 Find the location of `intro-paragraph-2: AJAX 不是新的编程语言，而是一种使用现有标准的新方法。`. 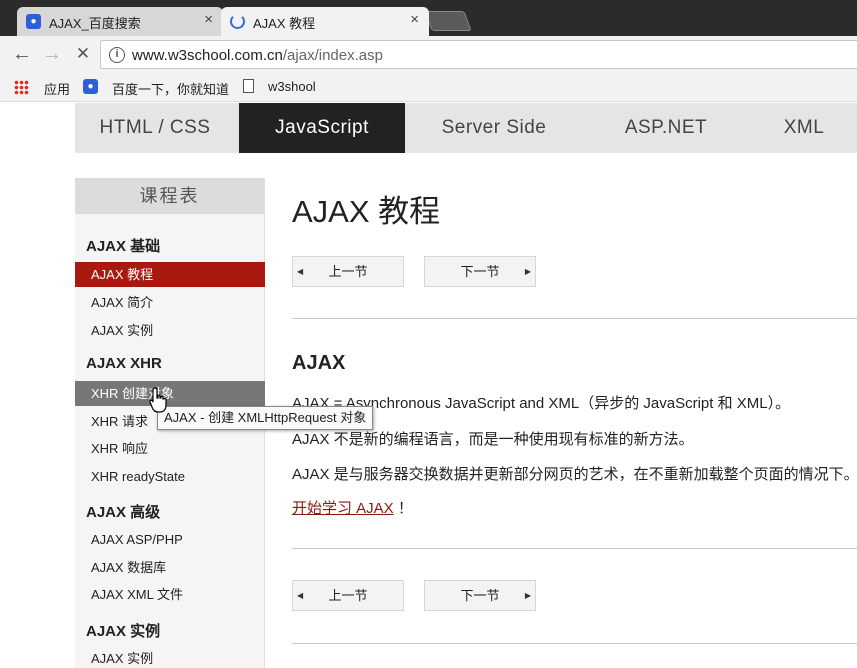

intro-paragraph-2: AJAX 不是新的编程语言，而是一种使用现有标准的新方法。 is located at coordinates (493, 439).